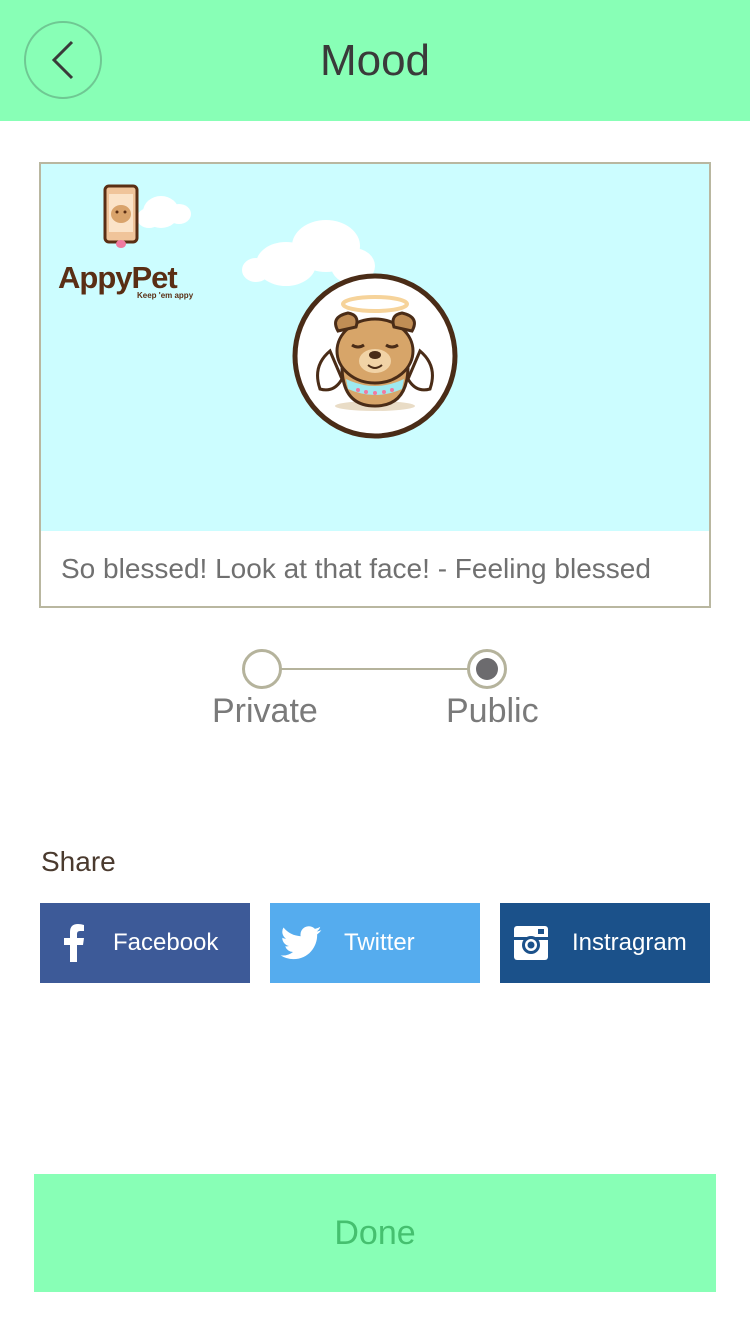 The image size is (750, 1335). Describe the element at coordinates (265, 711) in the screenshot. I see `private-label: Private` at that location.